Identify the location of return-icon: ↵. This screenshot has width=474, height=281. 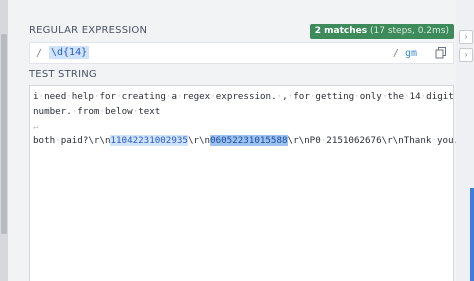
(36, 126).